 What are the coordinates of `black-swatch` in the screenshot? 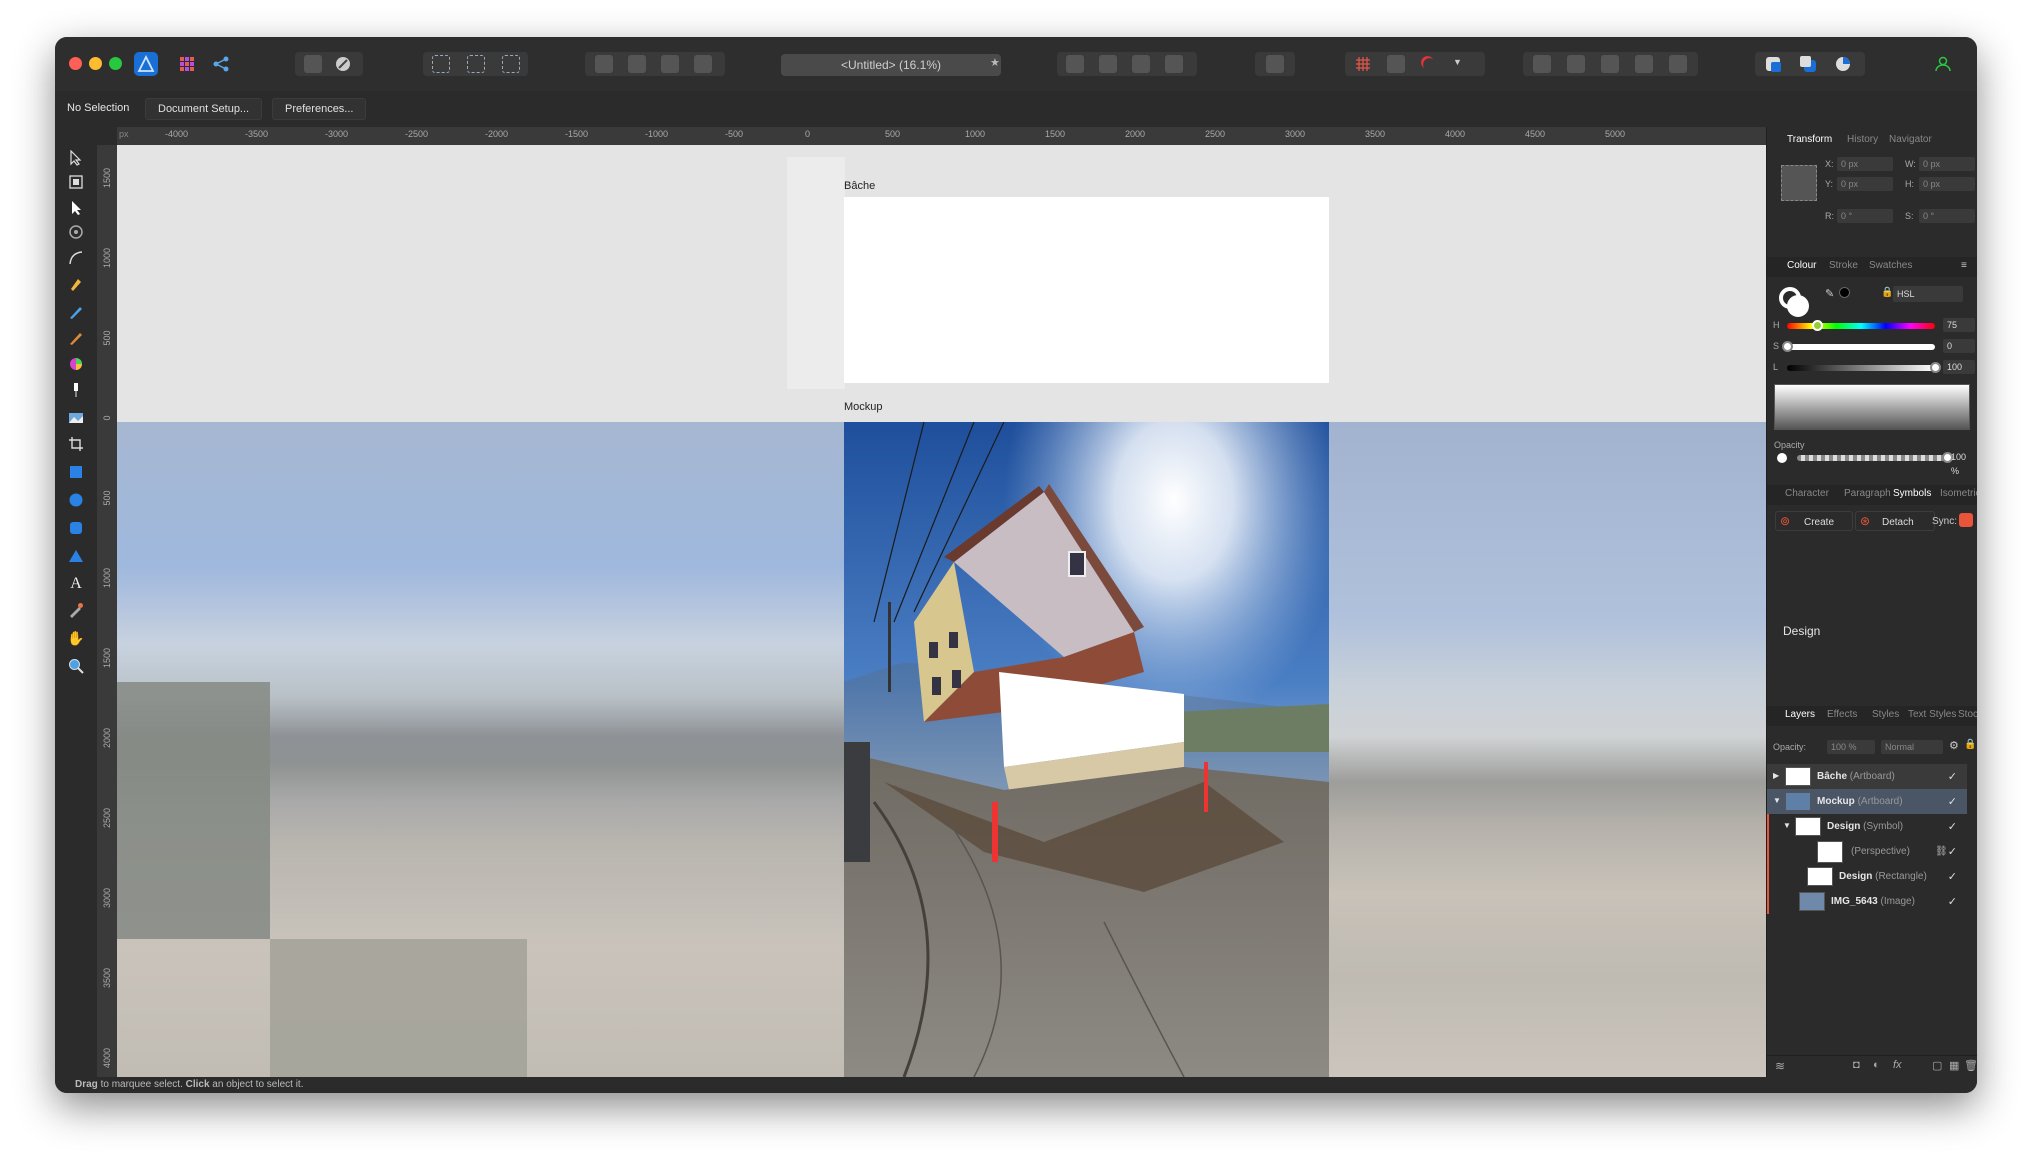 It's located at (1844, 292).